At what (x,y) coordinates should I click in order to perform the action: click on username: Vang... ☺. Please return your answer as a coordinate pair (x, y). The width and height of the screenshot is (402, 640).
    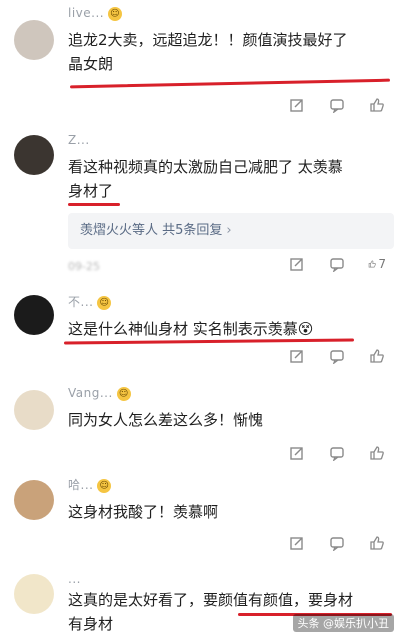
    Looking at the image, I should click on (99, 393).